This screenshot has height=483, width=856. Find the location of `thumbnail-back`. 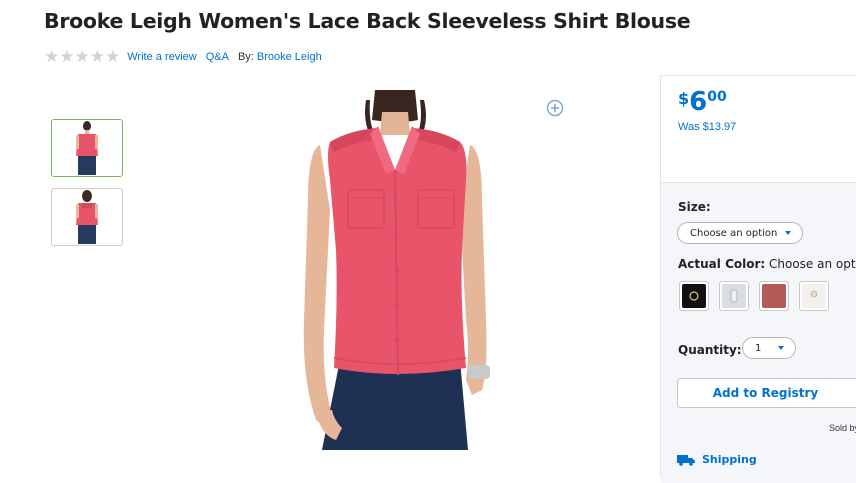

thumbnail-back is located at coordinates (87, 217).